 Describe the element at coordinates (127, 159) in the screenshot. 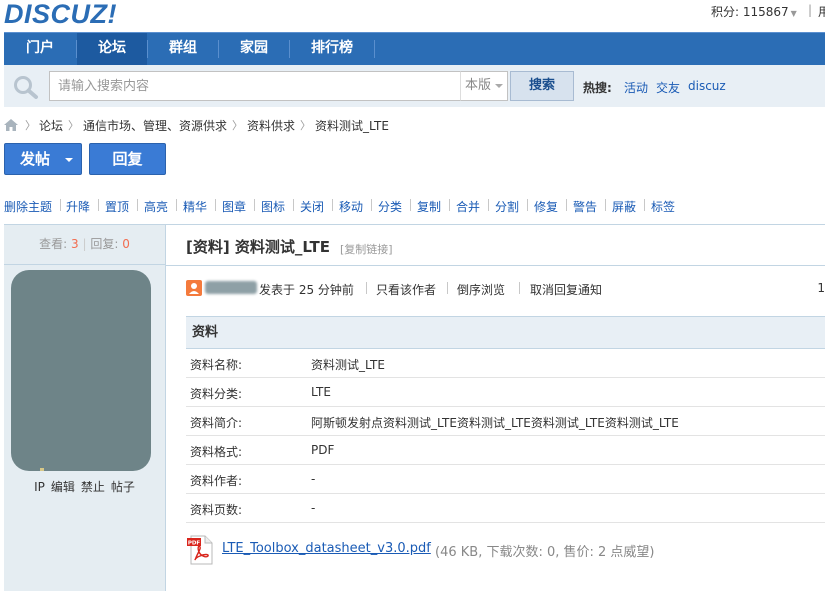

I see `reply-button: 回复` at that location.